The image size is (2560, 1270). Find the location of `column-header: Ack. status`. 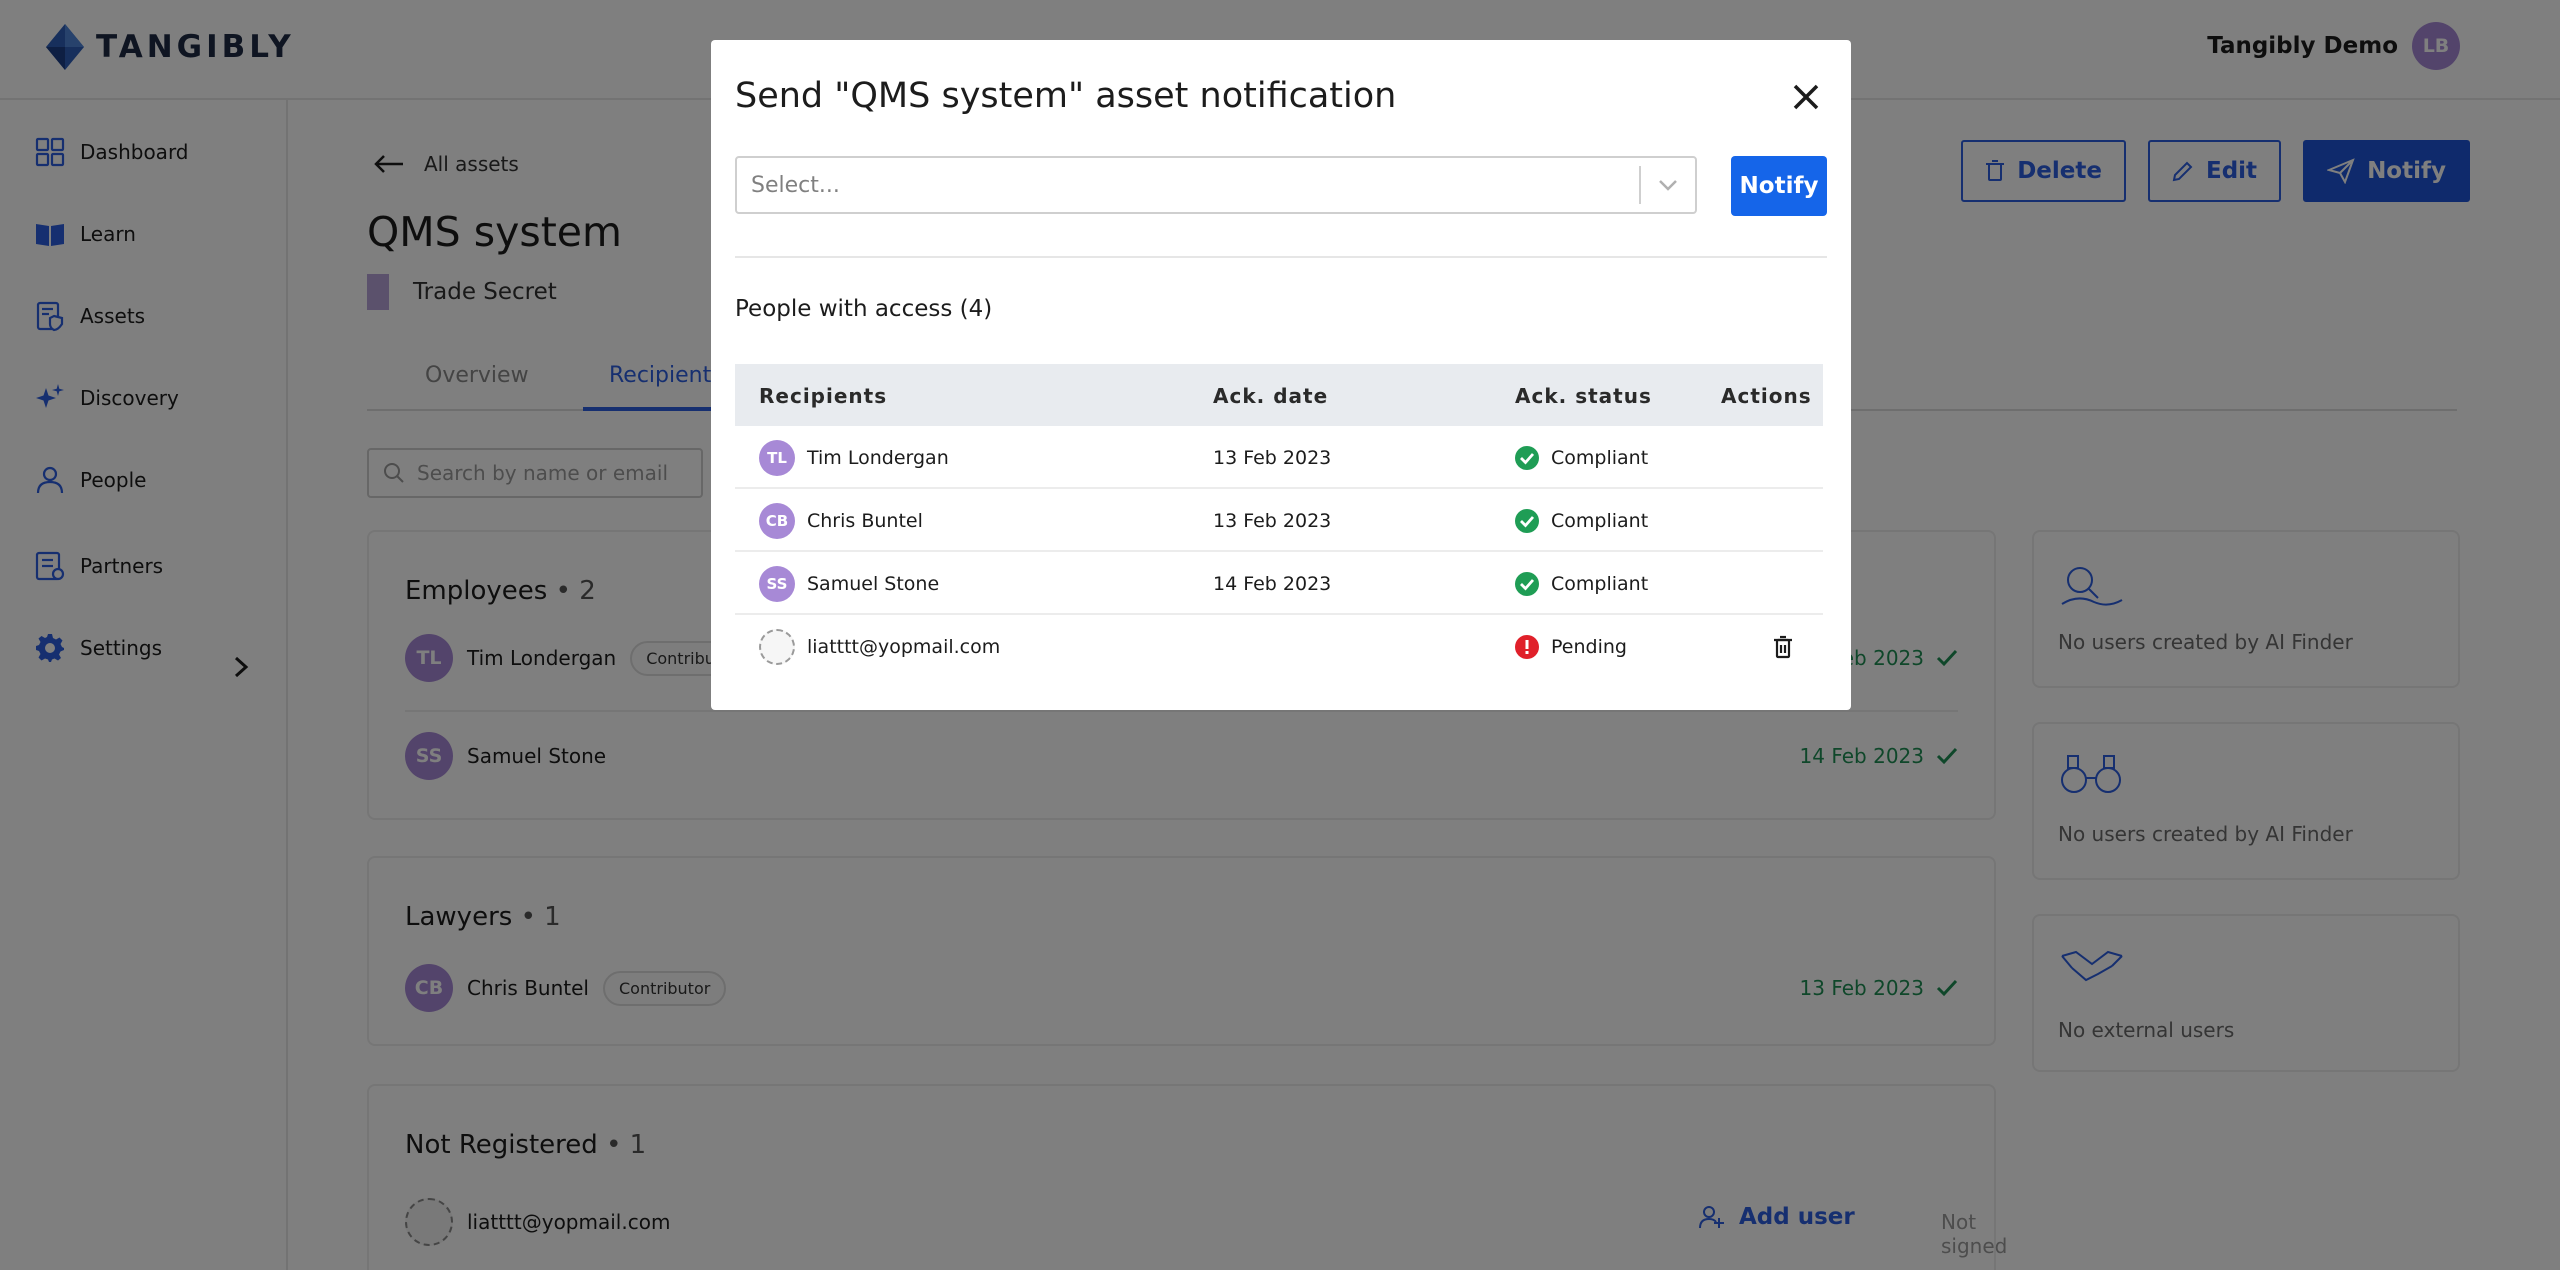

column-header: Ack. status is located at coordinates (1583, 396).